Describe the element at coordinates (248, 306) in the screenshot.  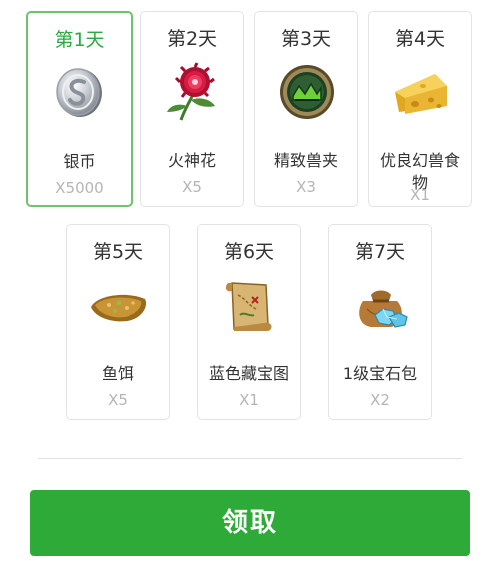
I see `treasure-map-icon` at that location.